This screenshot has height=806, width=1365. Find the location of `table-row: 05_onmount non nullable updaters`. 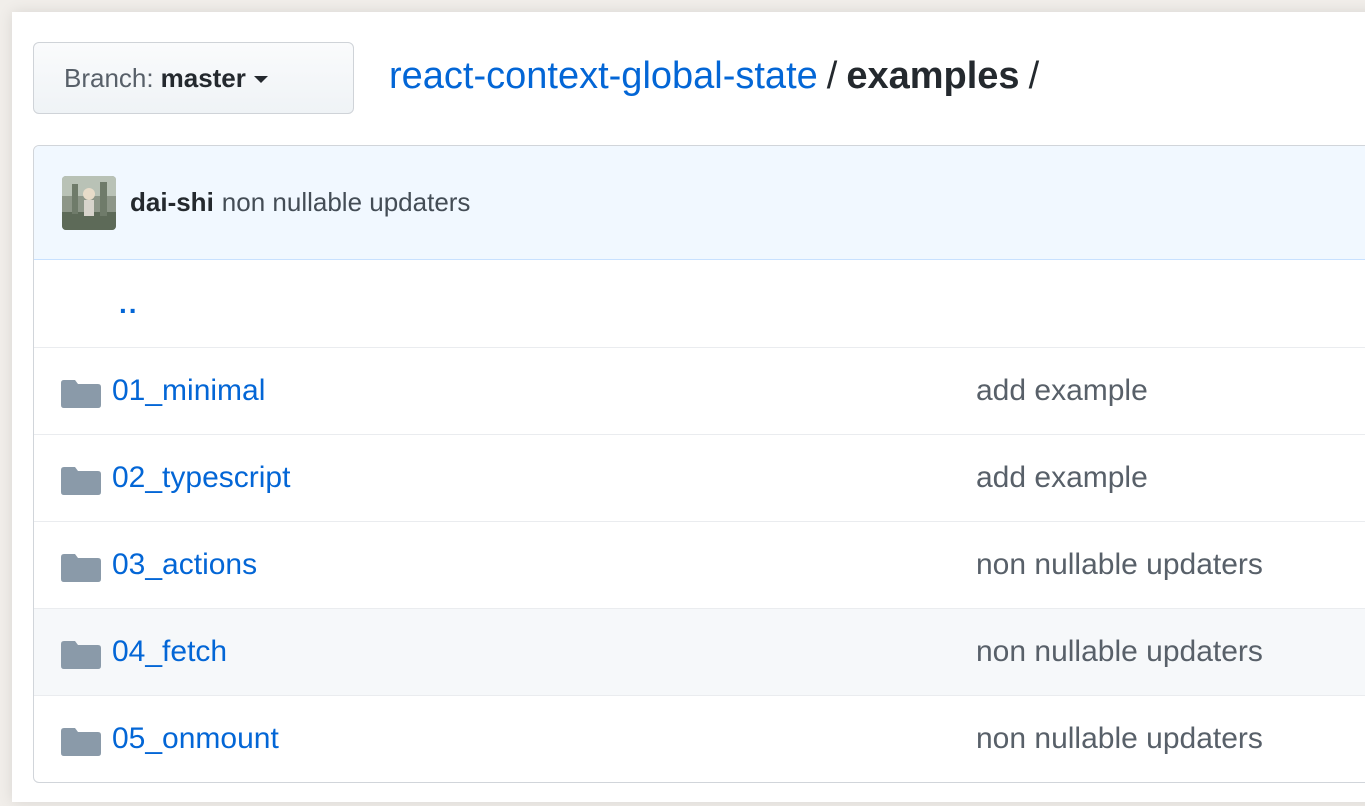

table-row: 05_onmount non nullable updaters is located at coordinates (699, 738).